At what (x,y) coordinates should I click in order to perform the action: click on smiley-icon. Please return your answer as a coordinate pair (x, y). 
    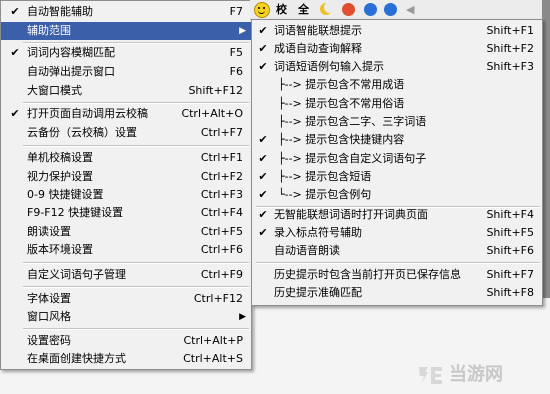
    Looking at the image, I should click on (262, 10).